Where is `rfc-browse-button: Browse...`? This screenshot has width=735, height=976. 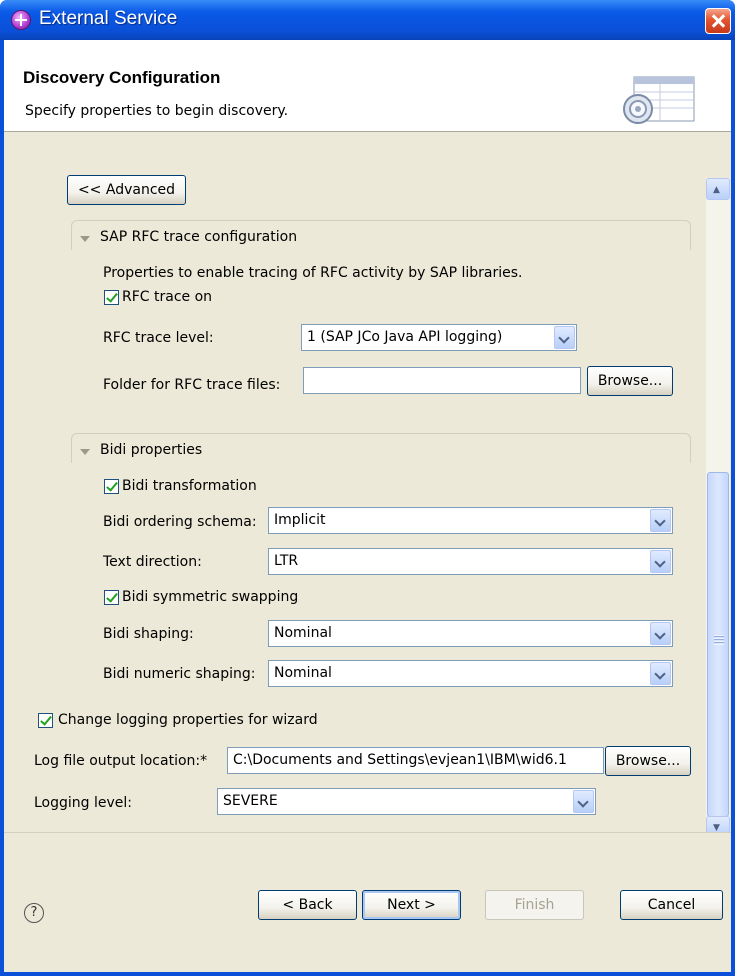 rfc-browse-button: Browse... is located at coordinates (630, 381).